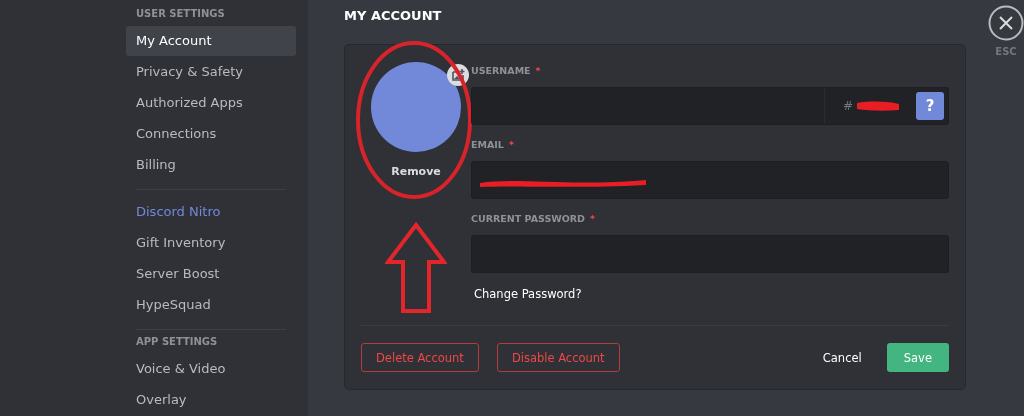  I want to click on field-label: CURRENT PASSWORD, so click(528, 219).